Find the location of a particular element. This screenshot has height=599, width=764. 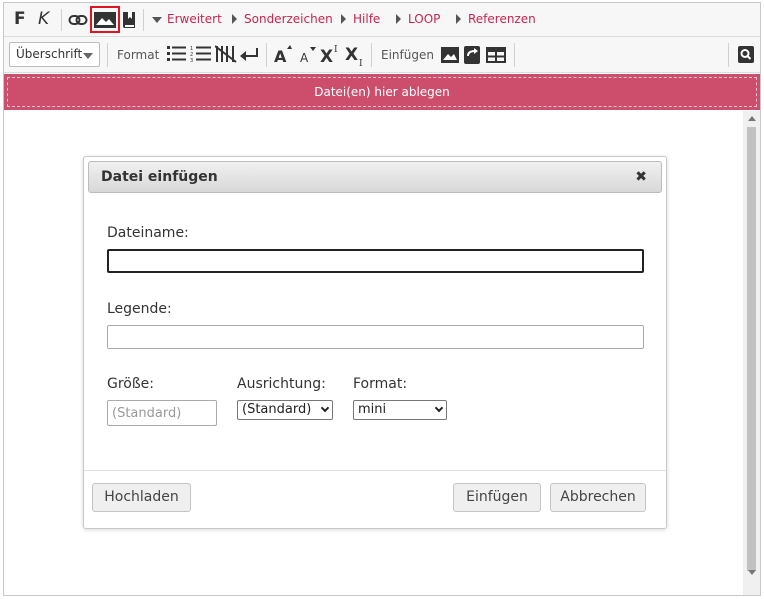

alignment-select: (Standard) is located at coordinates (285, 410).